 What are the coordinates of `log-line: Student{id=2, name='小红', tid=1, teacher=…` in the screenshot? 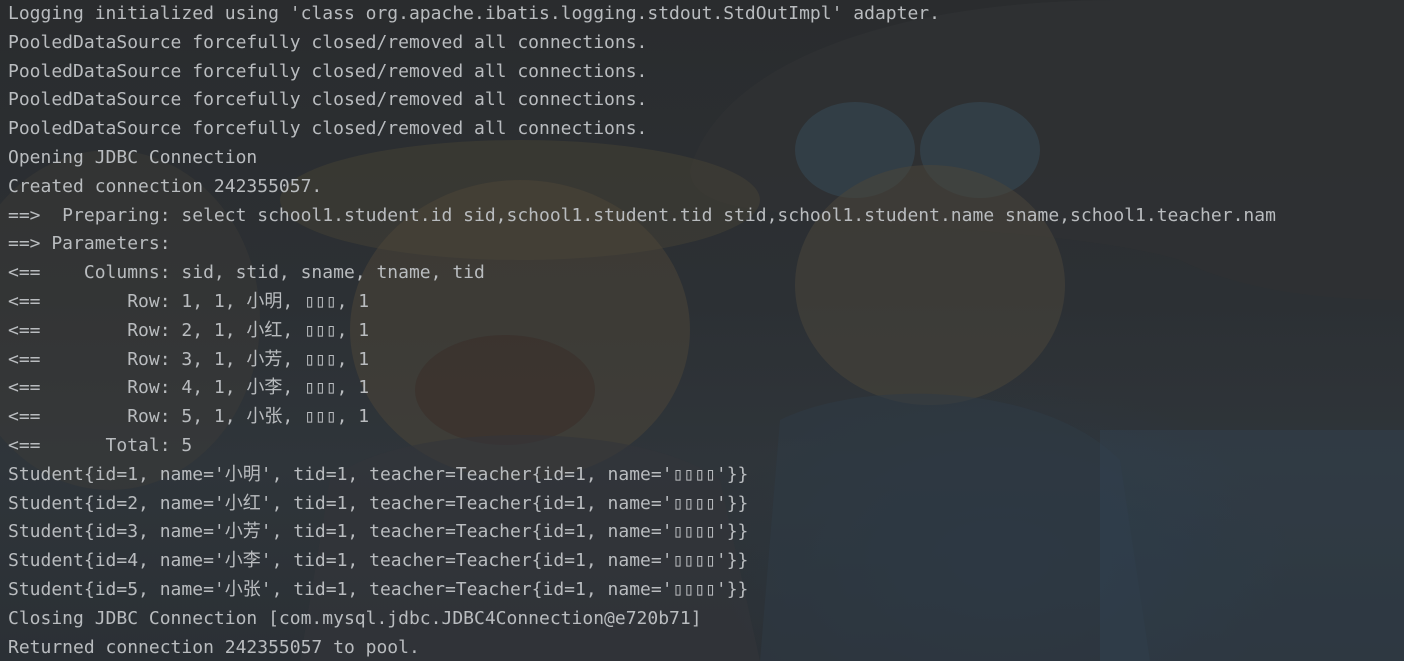 It's located at (378, 503).